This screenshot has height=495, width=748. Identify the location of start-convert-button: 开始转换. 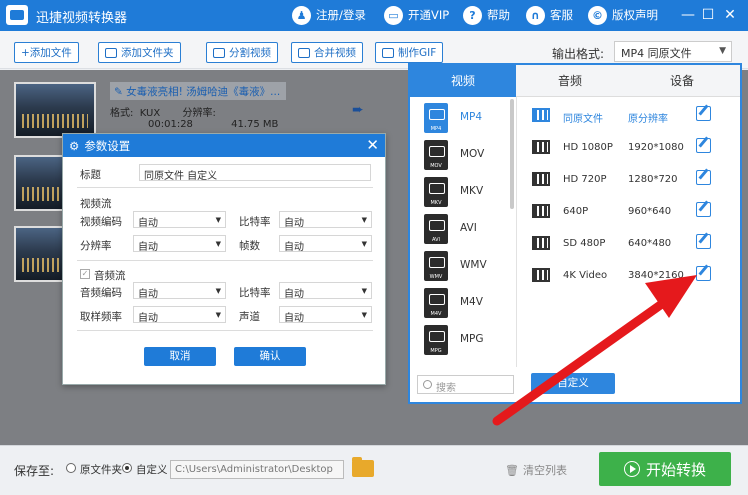
(665, 469).